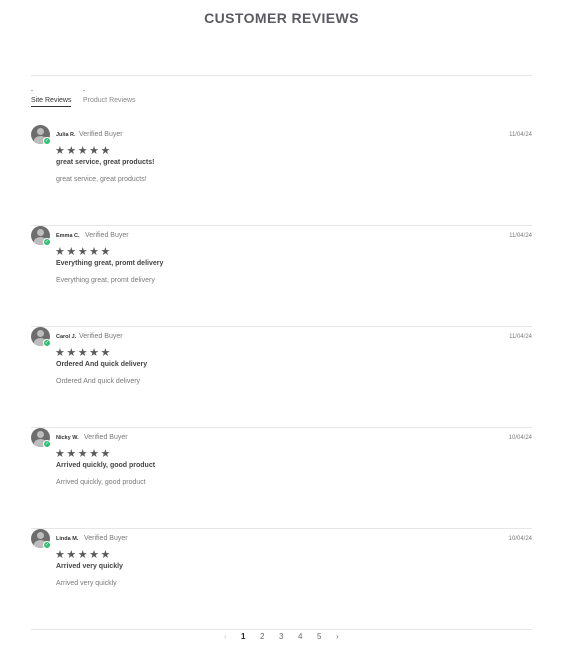 This screenshot has width=577, height=668. What do you see at coordinates (262, 636) in the screenshot?
I see `page-2-link: 2` at bounding box center [262, 636].